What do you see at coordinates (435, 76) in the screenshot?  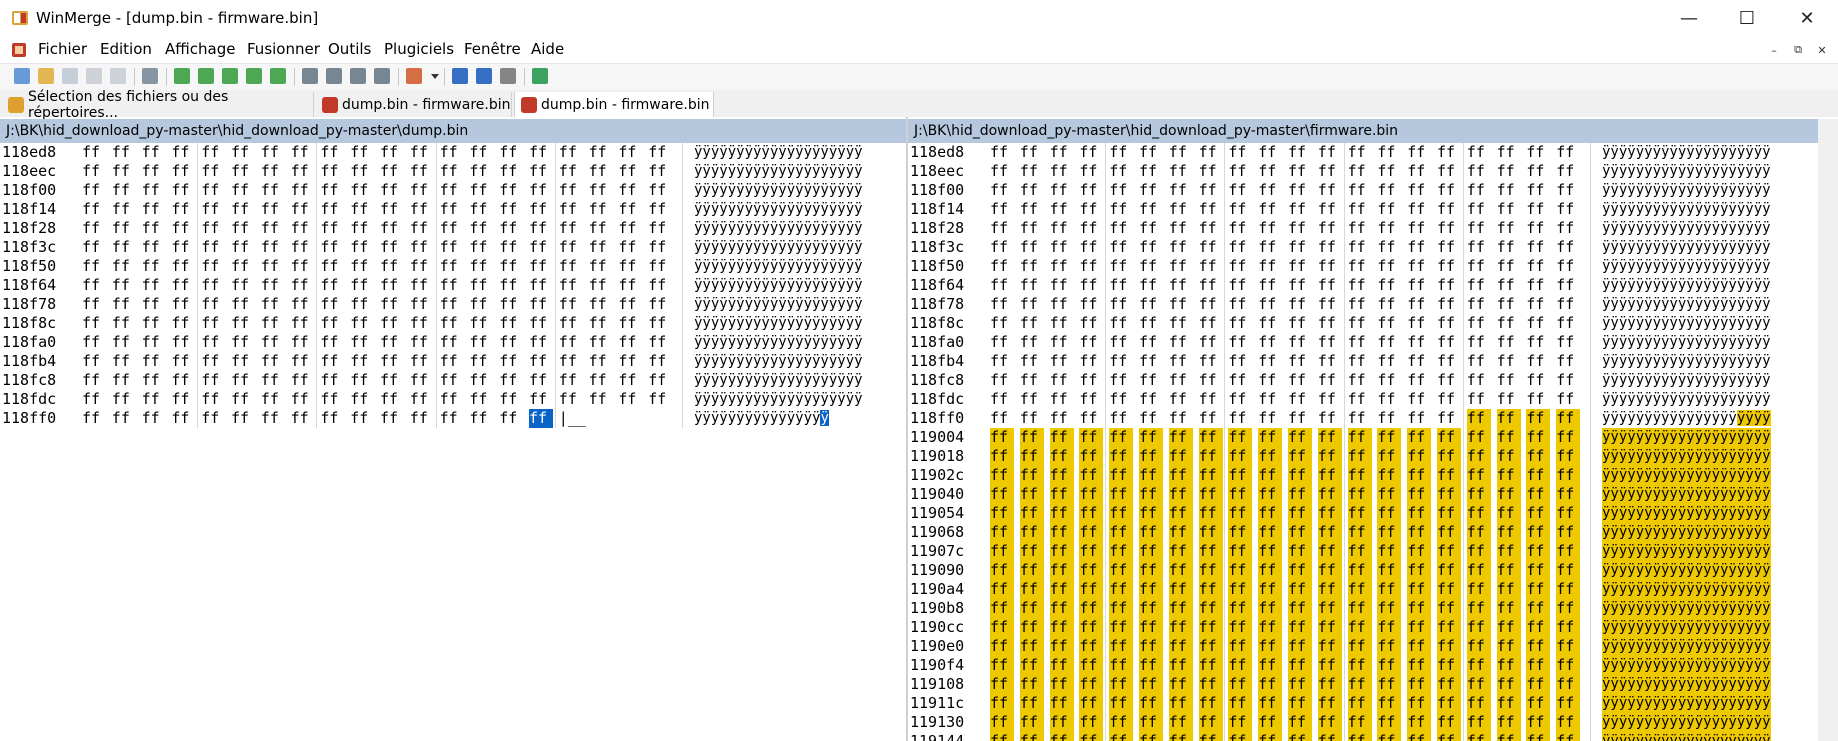 I see `dropdown-icon` at bounding box center [435, 76].